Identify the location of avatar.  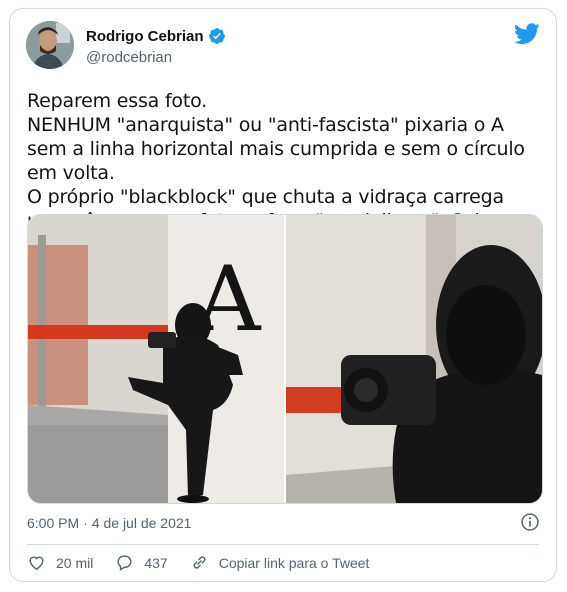
(50, 45).